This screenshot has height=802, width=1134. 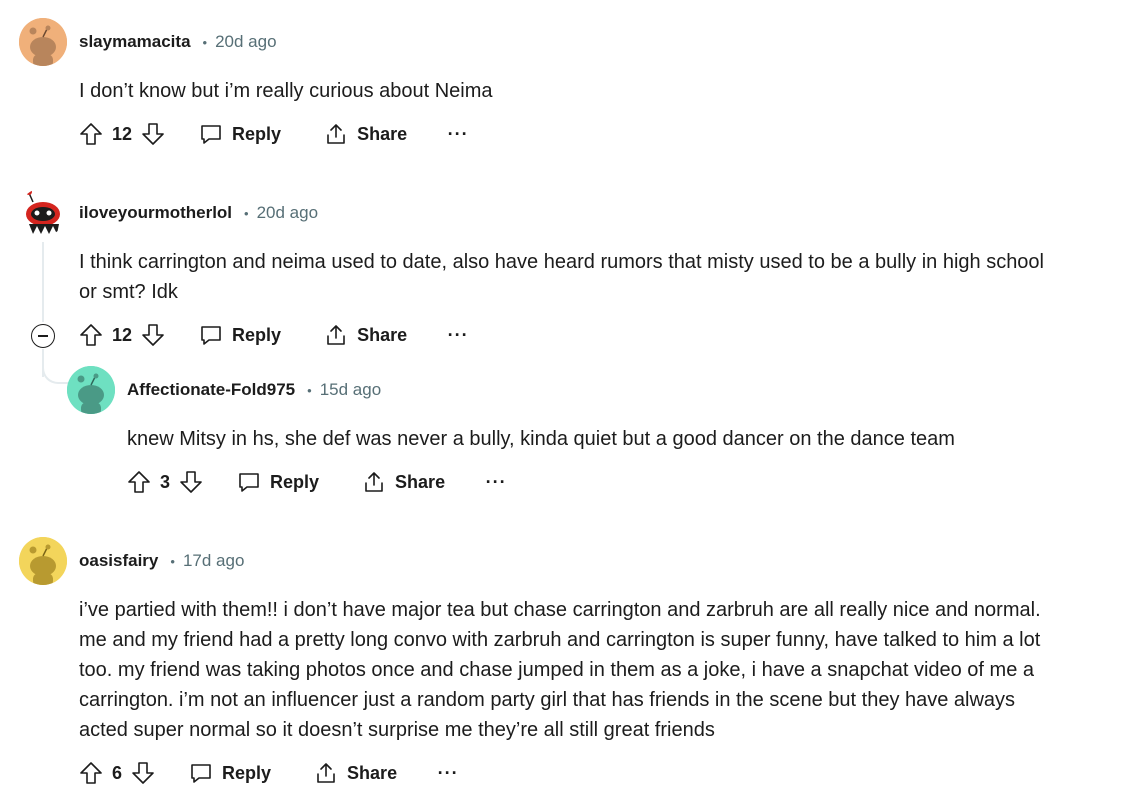 I want to click on username: Affectionate-Fold975, so click(x=211, y=390).